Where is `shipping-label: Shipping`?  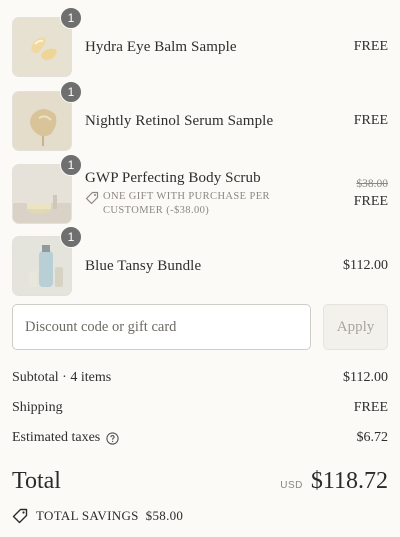 shipping-label: Shipping is located at coordinates (37, 407).